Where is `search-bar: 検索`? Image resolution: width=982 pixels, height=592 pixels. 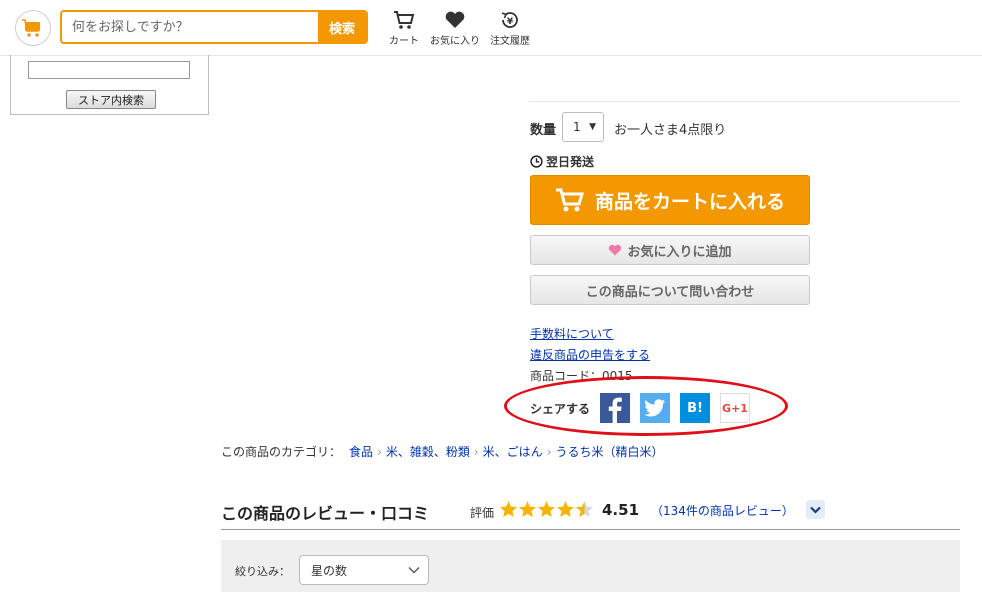
search-bar: 検索 is located at coordinates (214, 27).